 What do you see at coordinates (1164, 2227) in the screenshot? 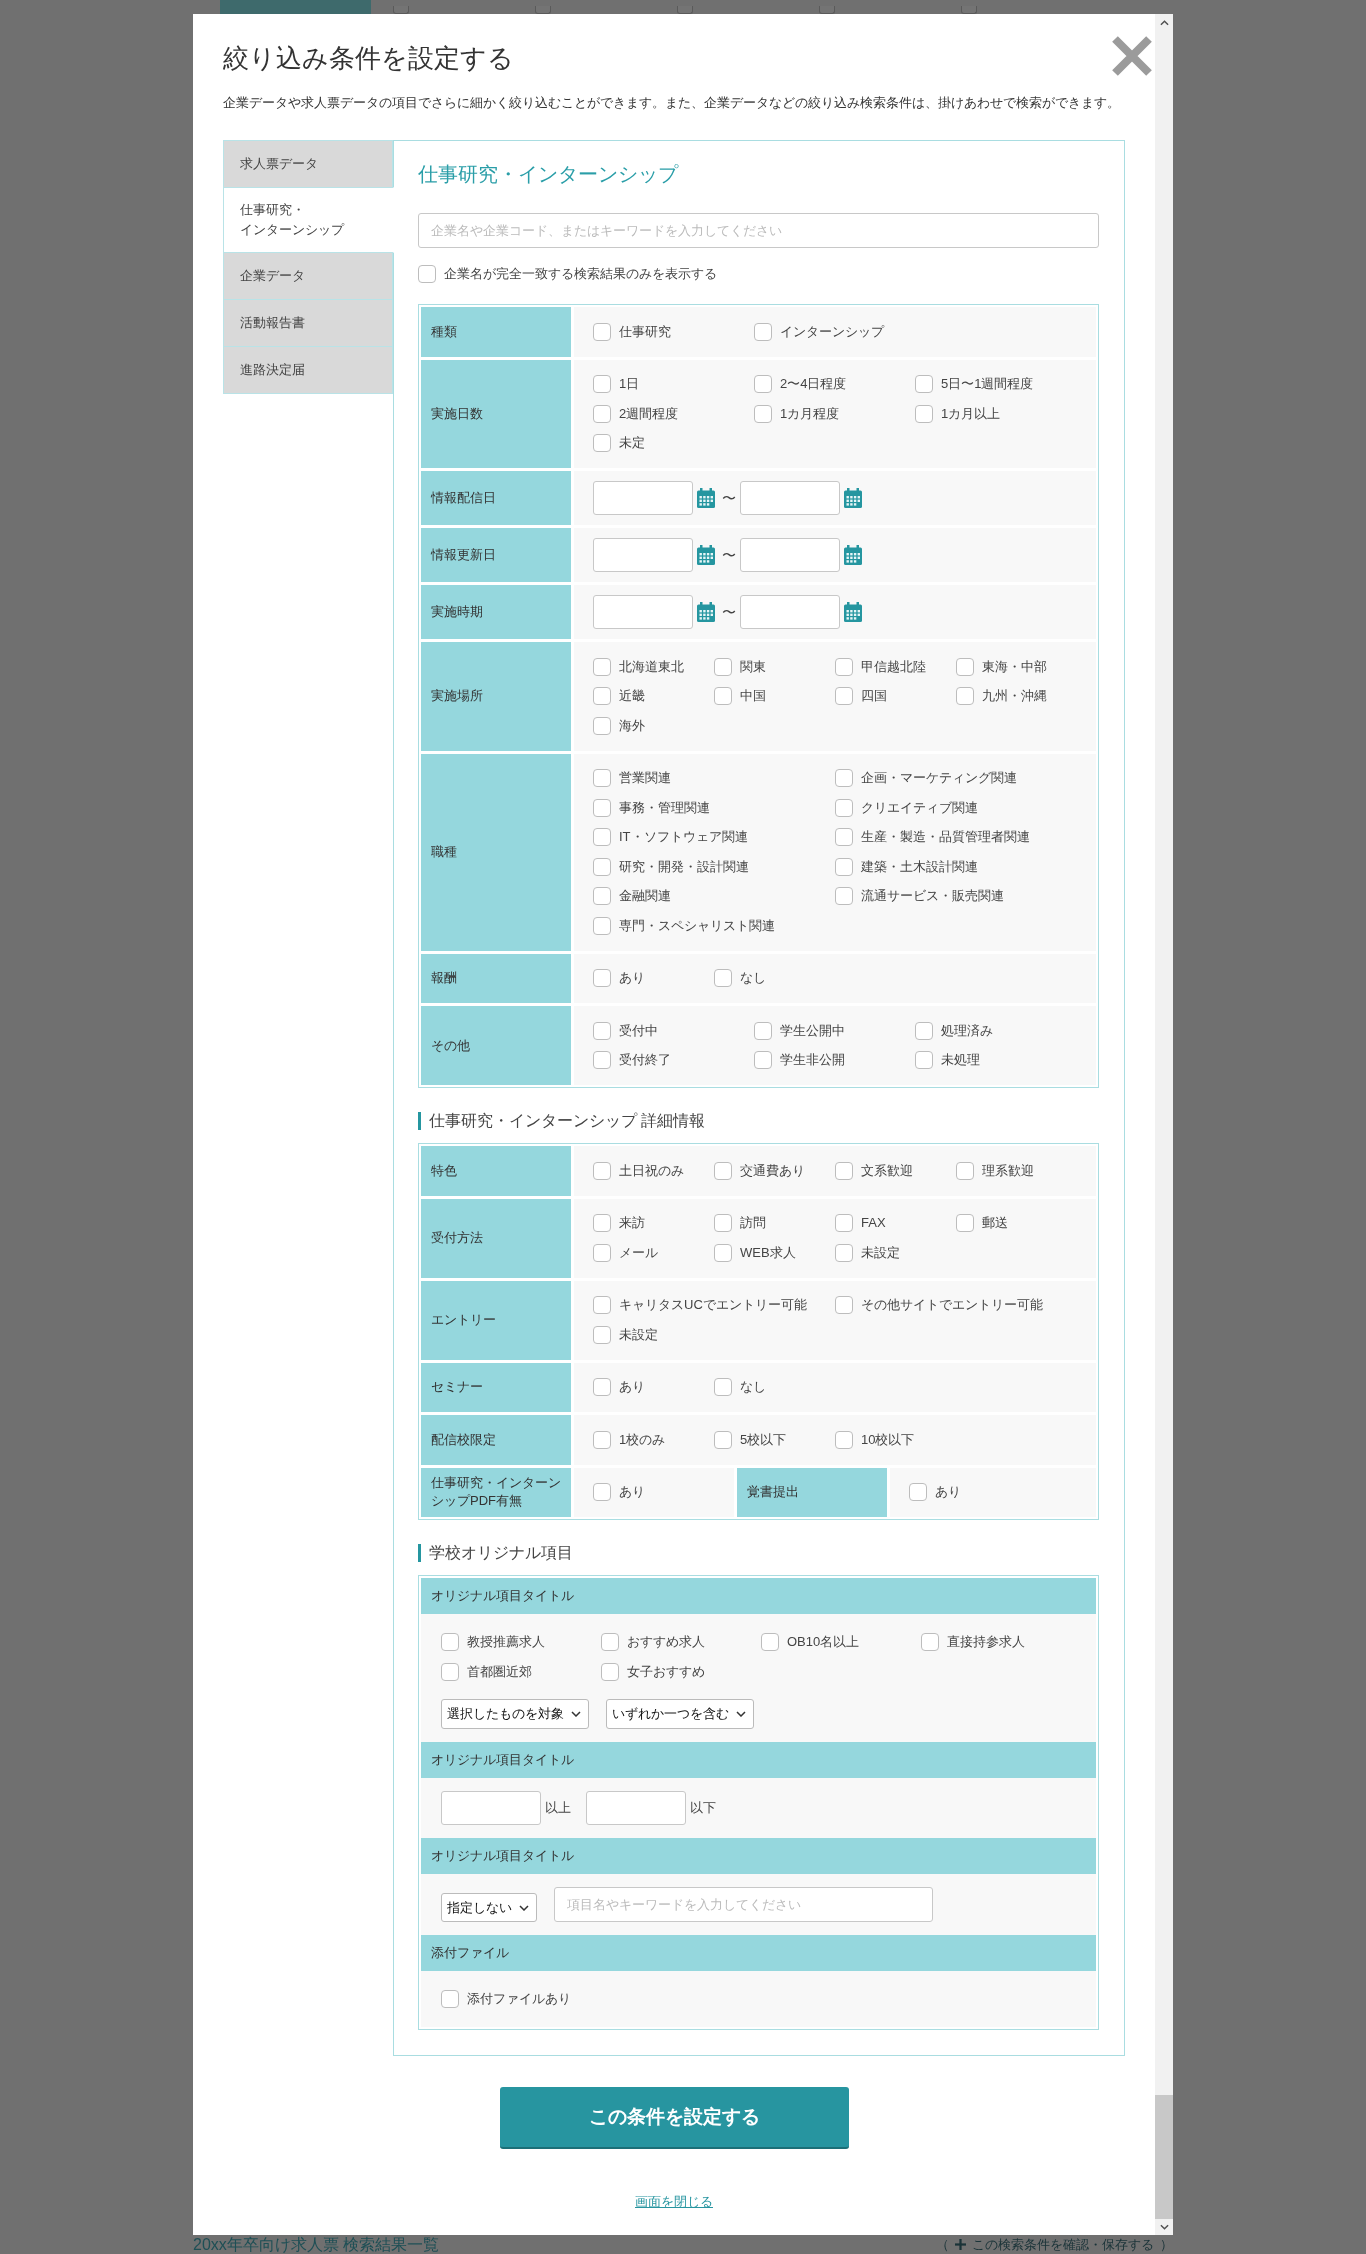
I see `chevron-down-icon` at bounding box center [1164, 2227].